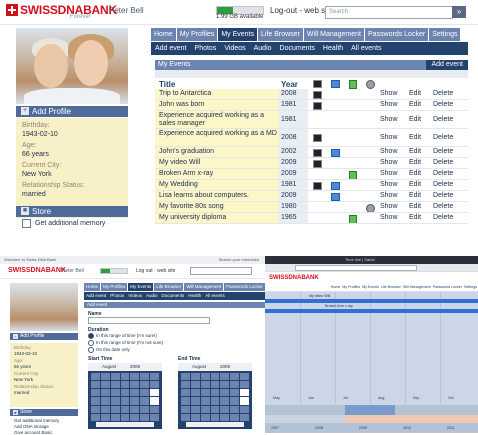  I want to click on bl-tab-passwords-locker: Passwords Locker, so click(244, 287).